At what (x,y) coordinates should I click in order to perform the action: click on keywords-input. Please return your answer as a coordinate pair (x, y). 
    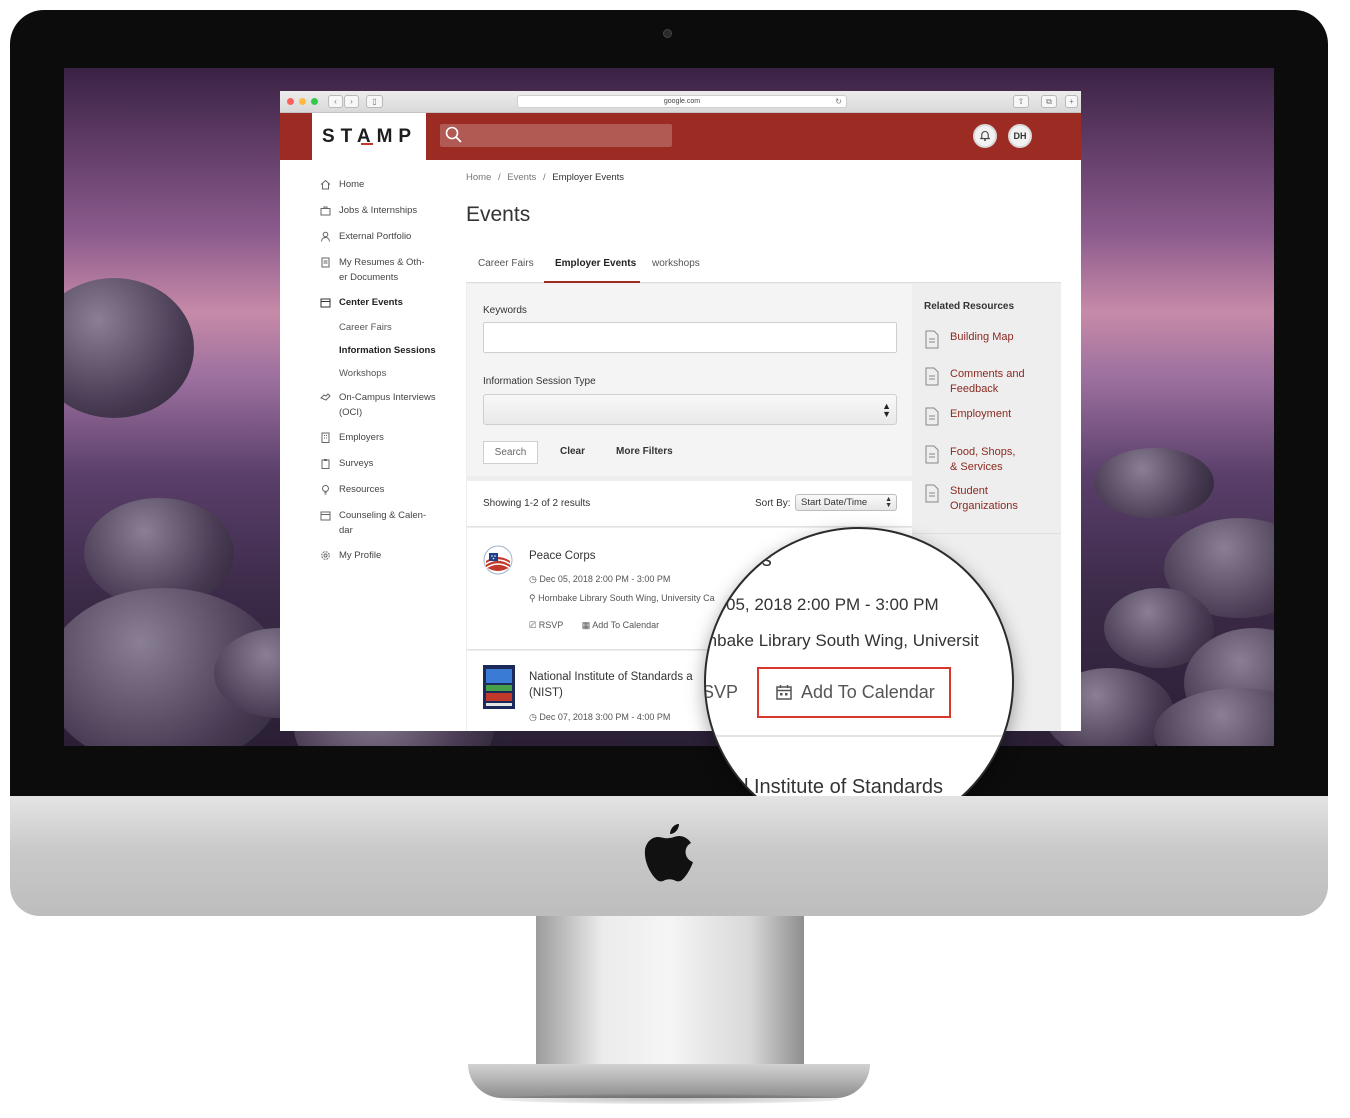
    Looking at the image, I should click on (690, 337).